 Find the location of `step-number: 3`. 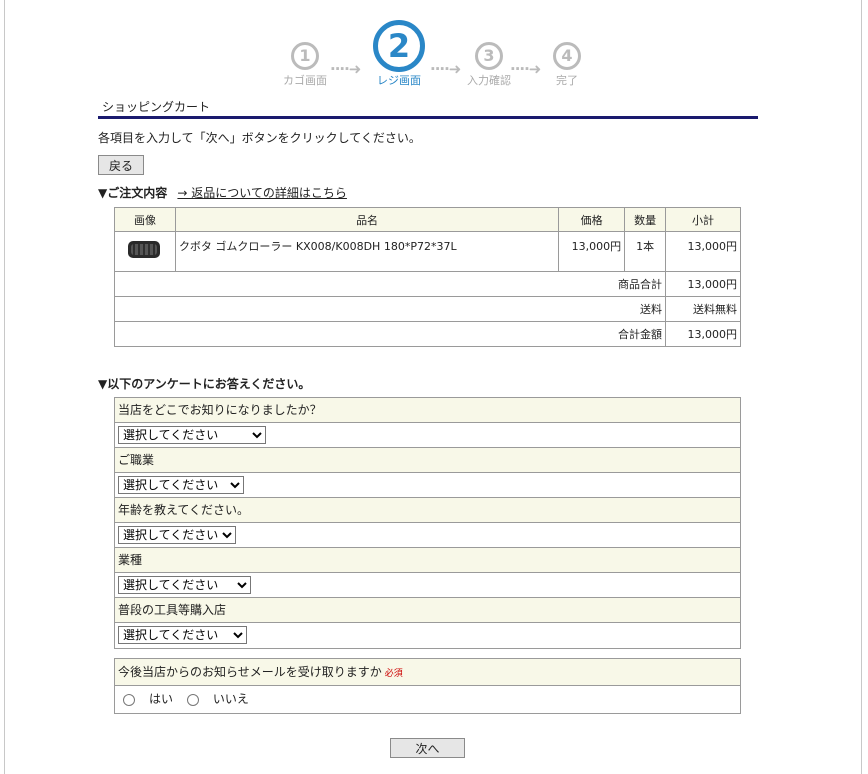

step-number: 3 is located at coordinates (489, 56).